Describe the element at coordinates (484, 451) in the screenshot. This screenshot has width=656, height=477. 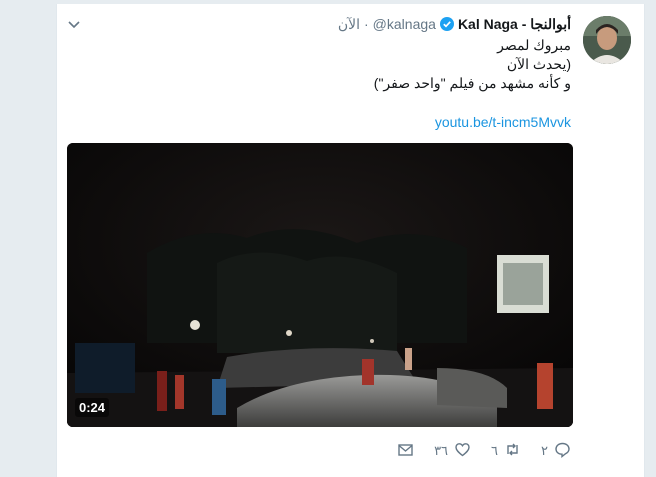
I see `tweet-actions: ٢ ٦ ٣٦` at that location.